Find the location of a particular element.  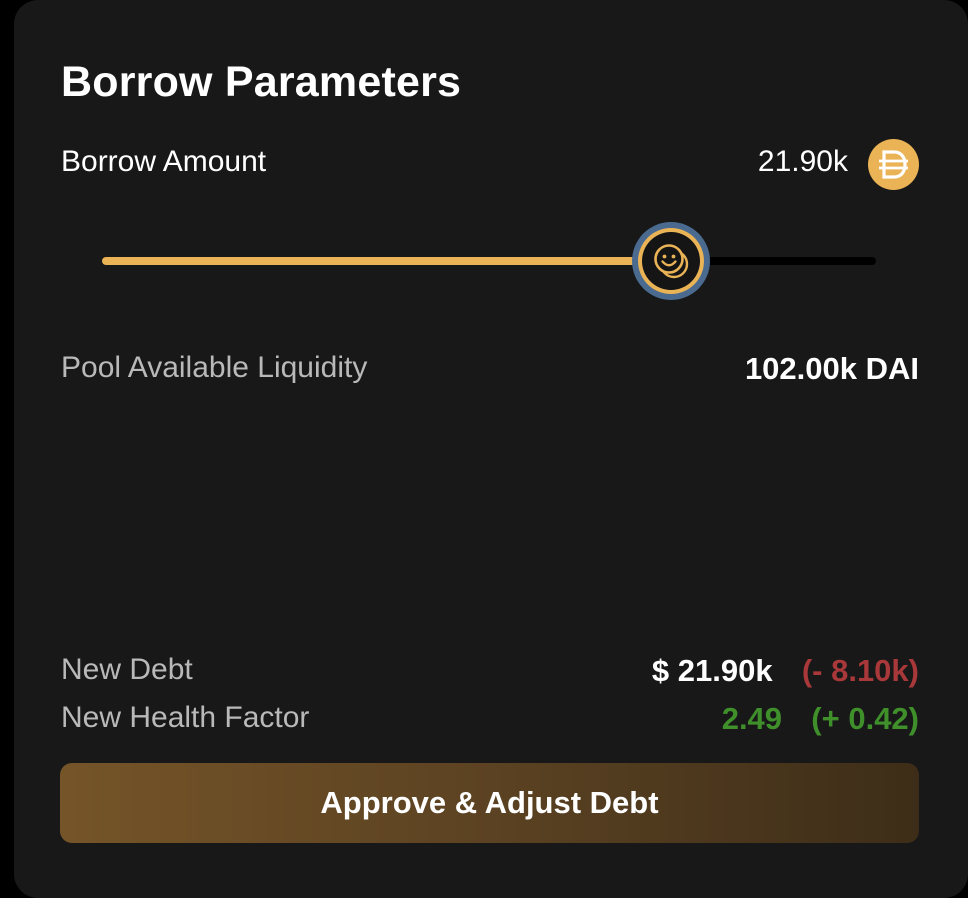

pool-liquidity-label: Pool Available Liquidity is located at coordinates (214, 367).